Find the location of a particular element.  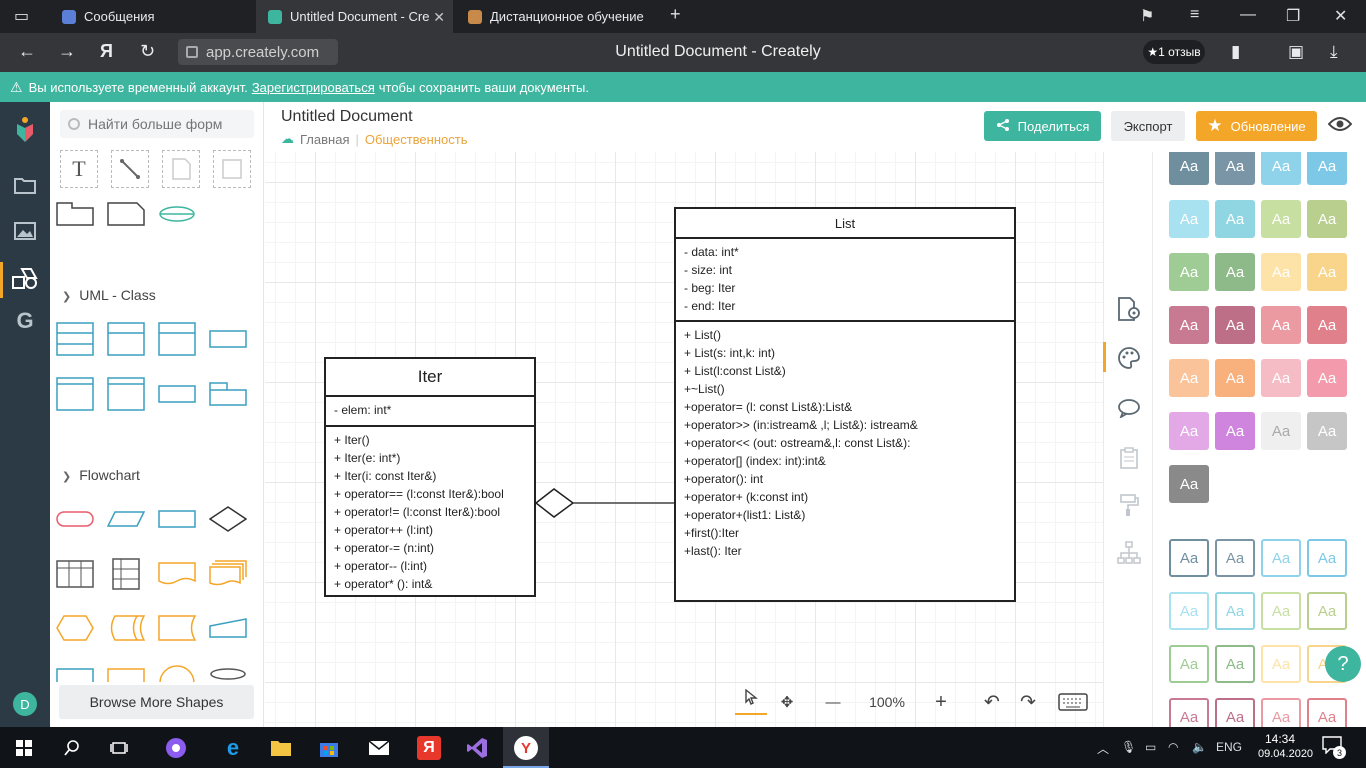

shape-search-input is located at coordinates (168, 124).